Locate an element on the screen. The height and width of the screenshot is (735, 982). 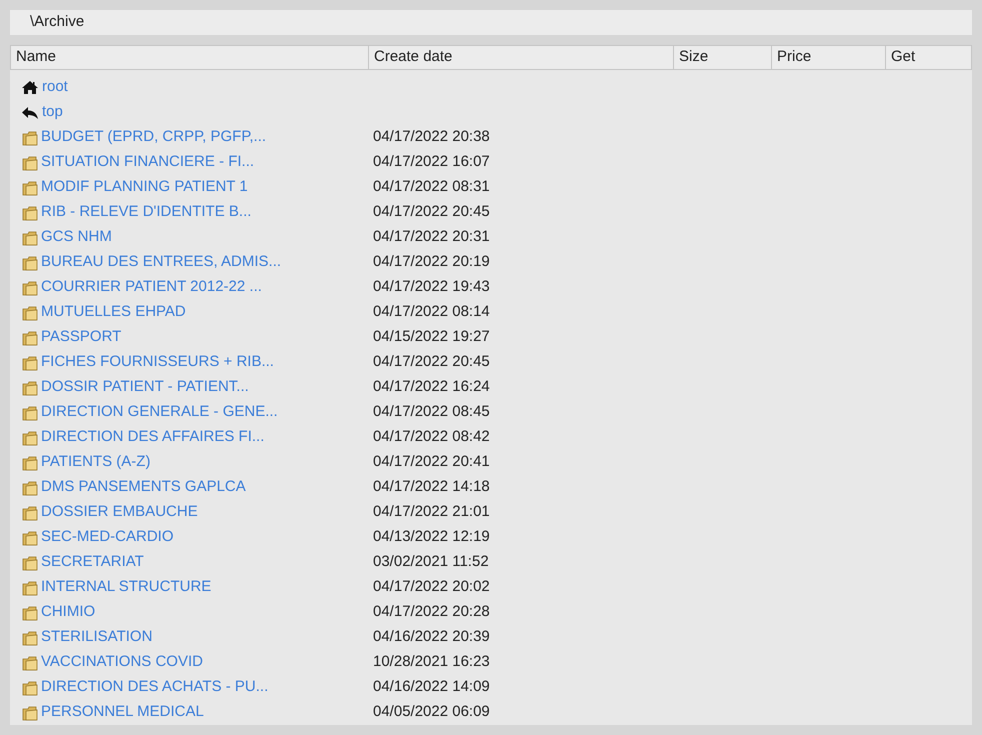
column-header: Get is located at coordinates (928, 57).